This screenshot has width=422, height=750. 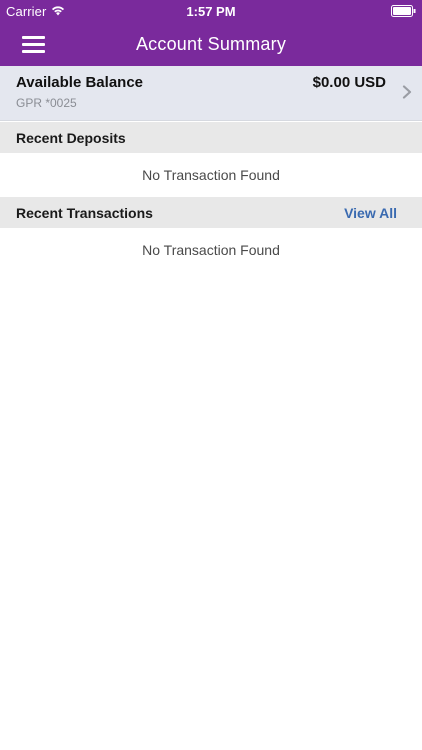 What do you see at coordinates (211, 137) in the screenshot?
I see `recent-deposits-header: Recent Deposits` at bounding box center [211, 137].